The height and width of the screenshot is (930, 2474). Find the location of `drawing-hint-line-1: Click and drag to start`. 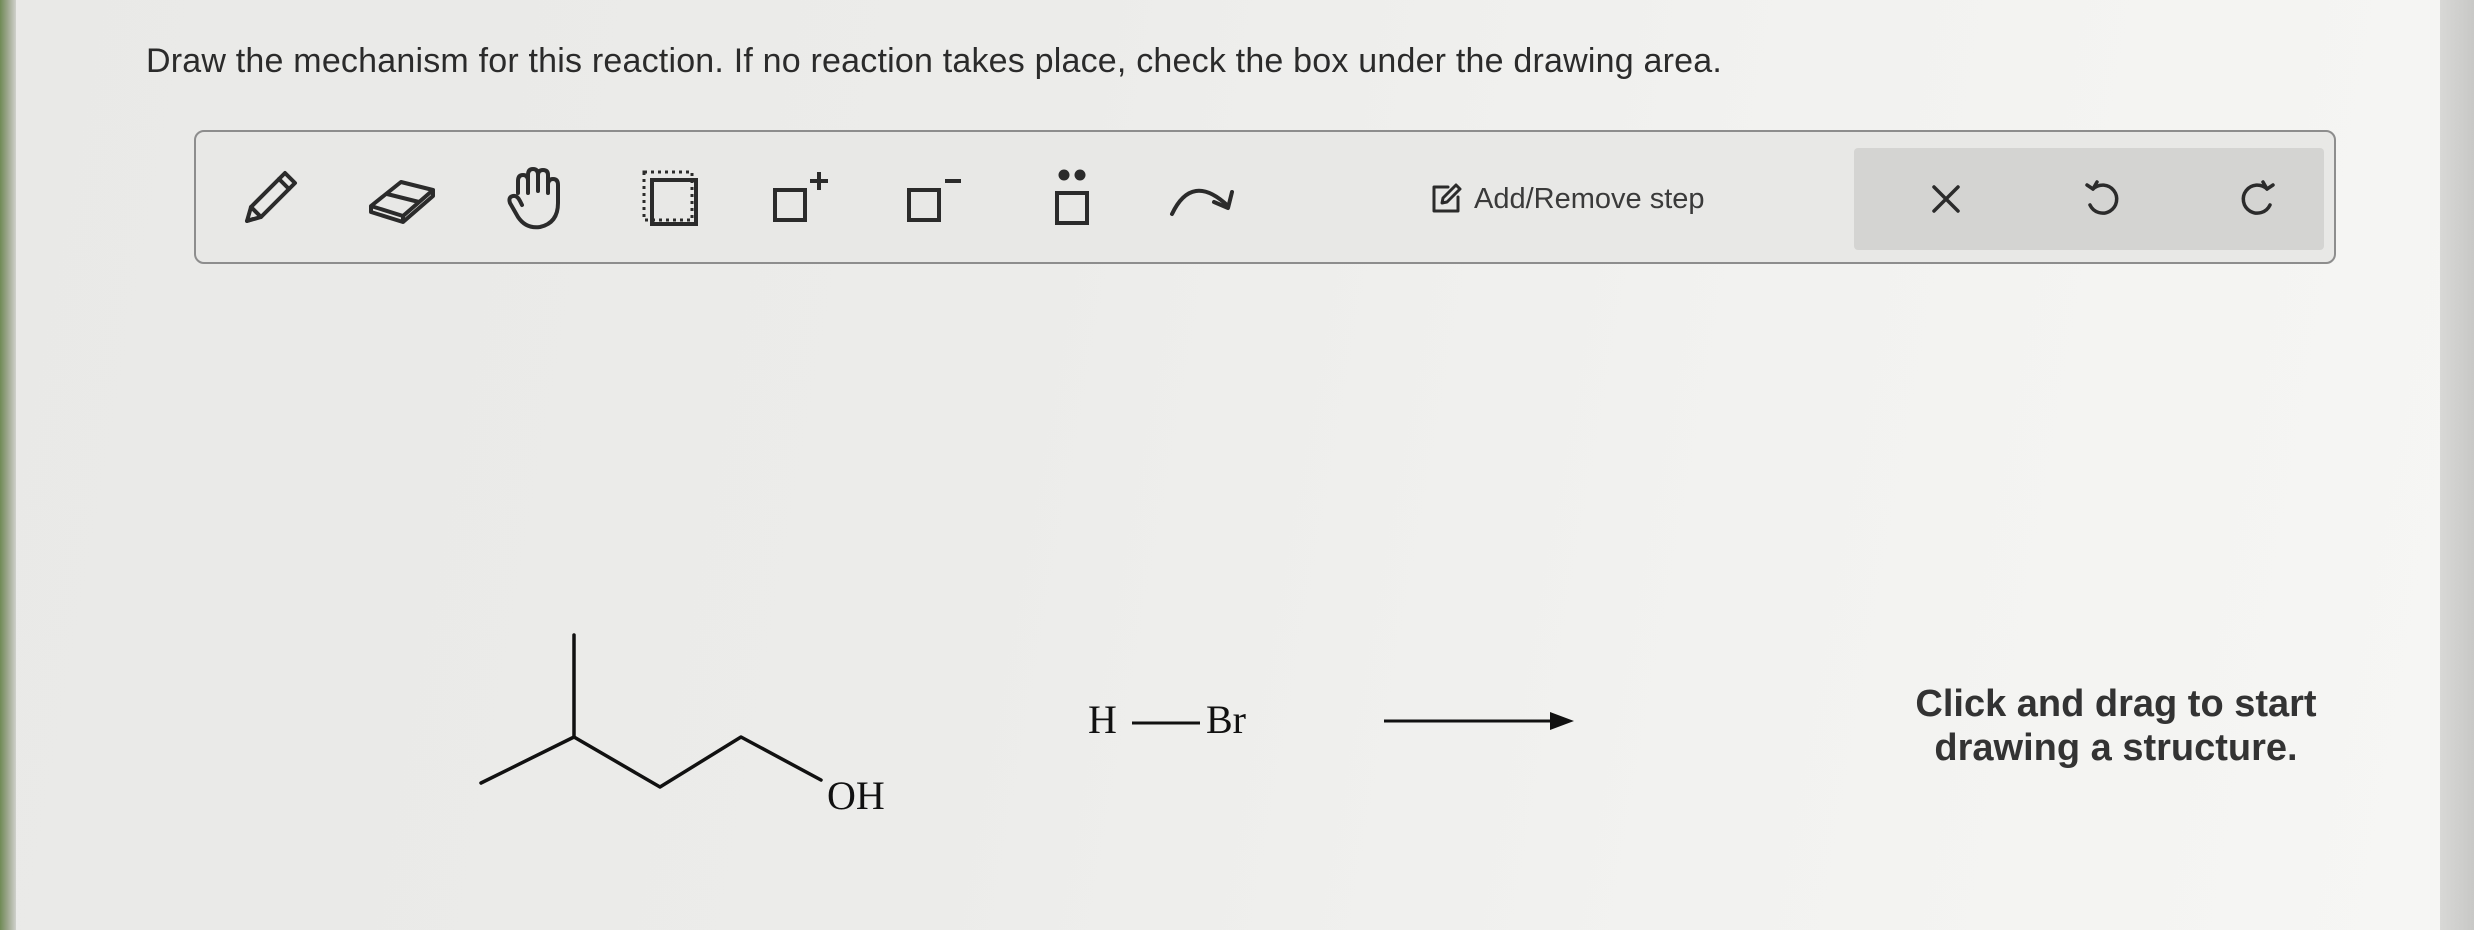

drawing-hint-line-1: Click and drag to start is located at coordinates (2116, 704).